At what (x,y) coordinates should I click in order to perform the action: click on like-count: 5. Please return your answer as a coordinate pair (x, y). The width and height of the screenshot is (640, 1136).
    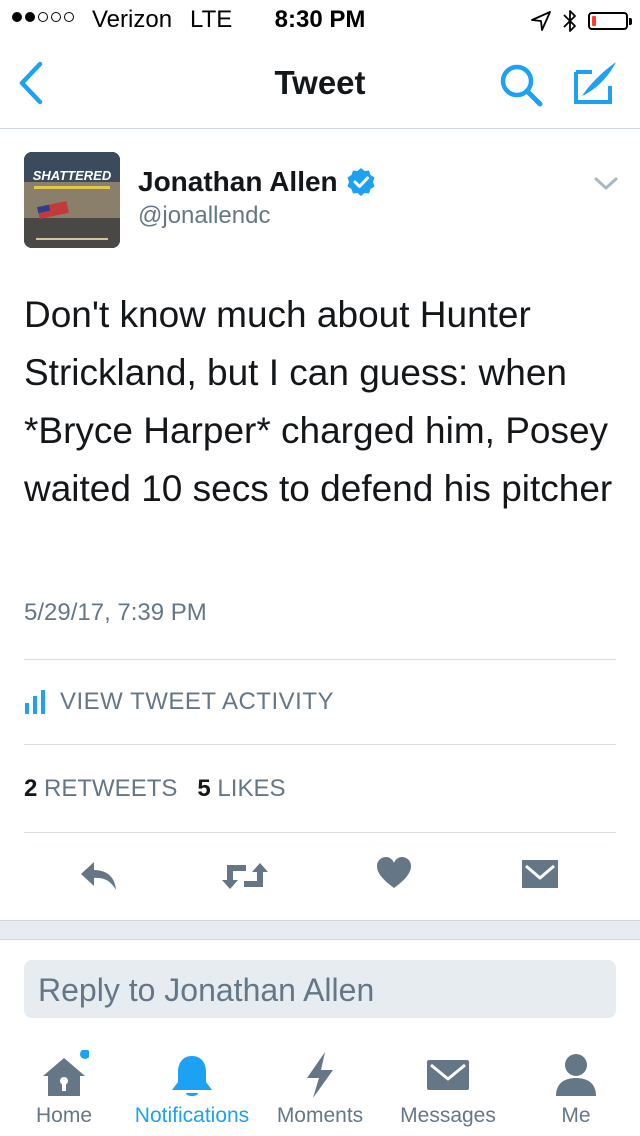
    Looking at the image, I should click on (203, 788).